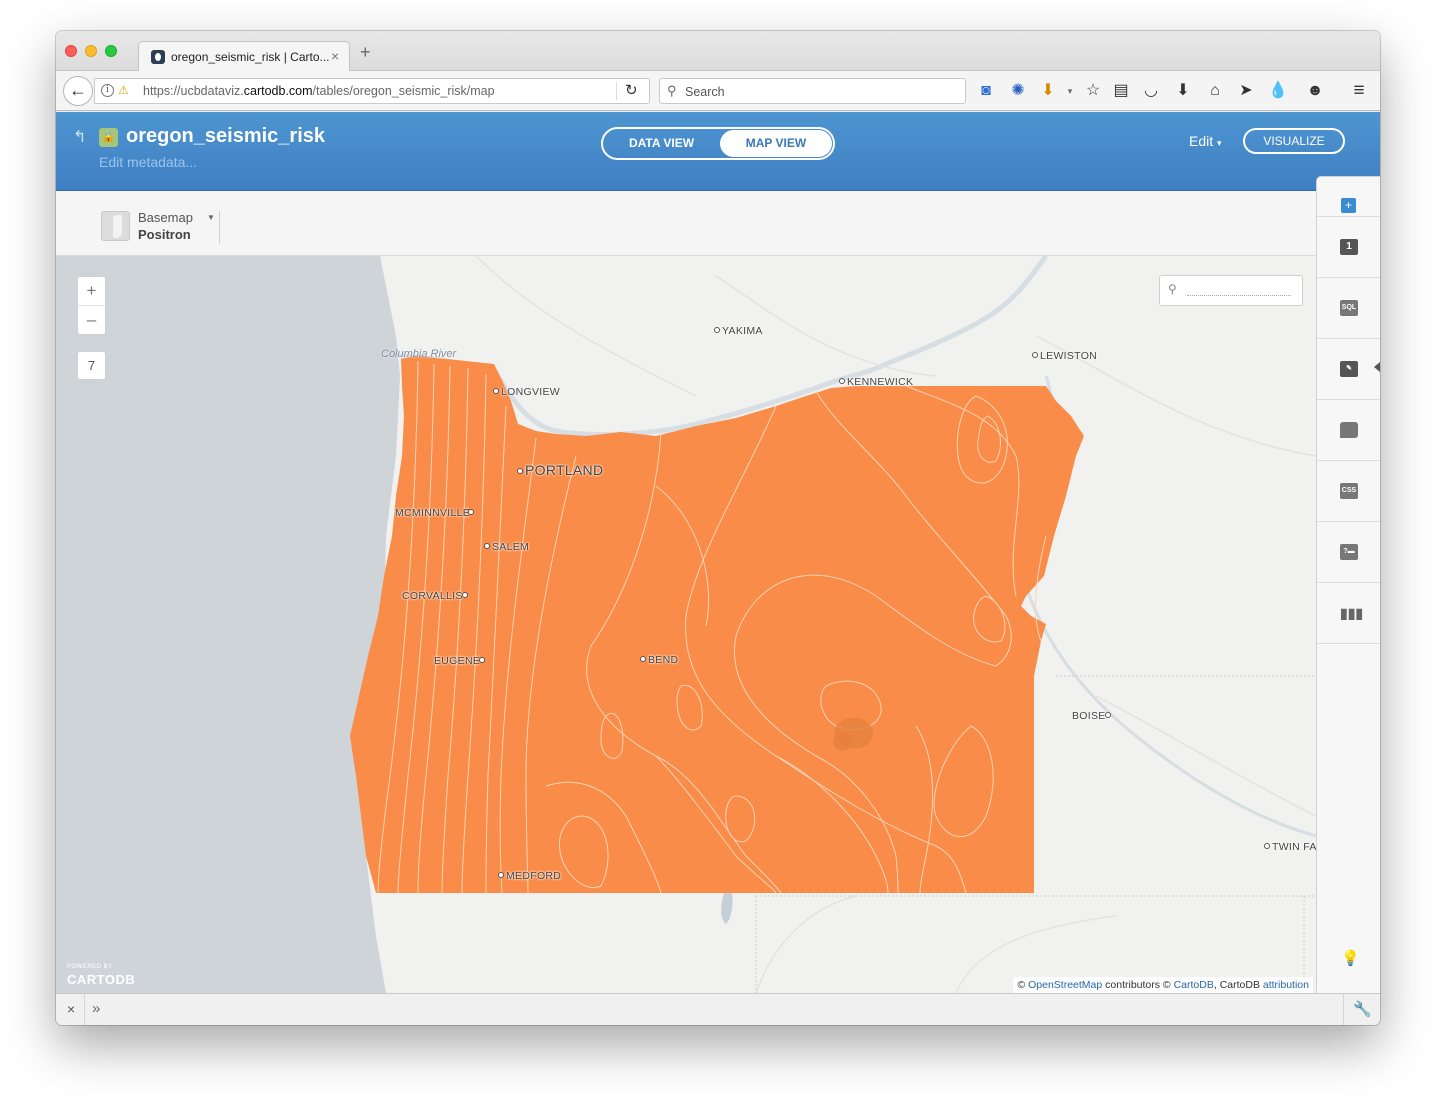  I want to click on expand-icon: », so click(96, 1008).